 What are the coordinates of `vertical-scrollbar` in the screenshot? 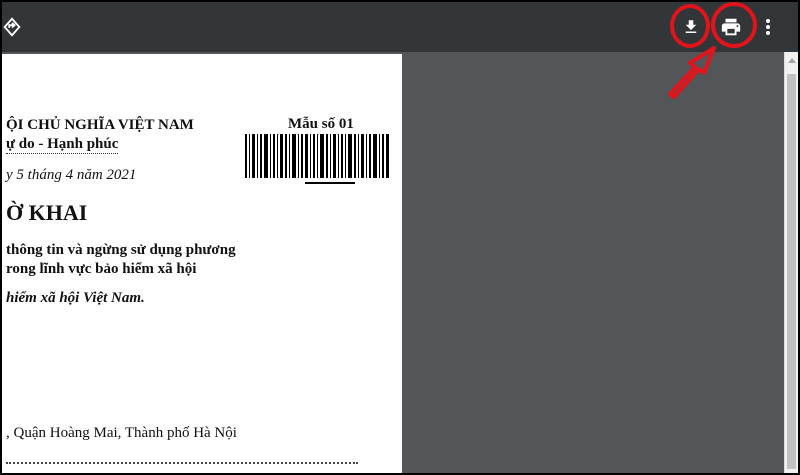 It's located at (791, 262).